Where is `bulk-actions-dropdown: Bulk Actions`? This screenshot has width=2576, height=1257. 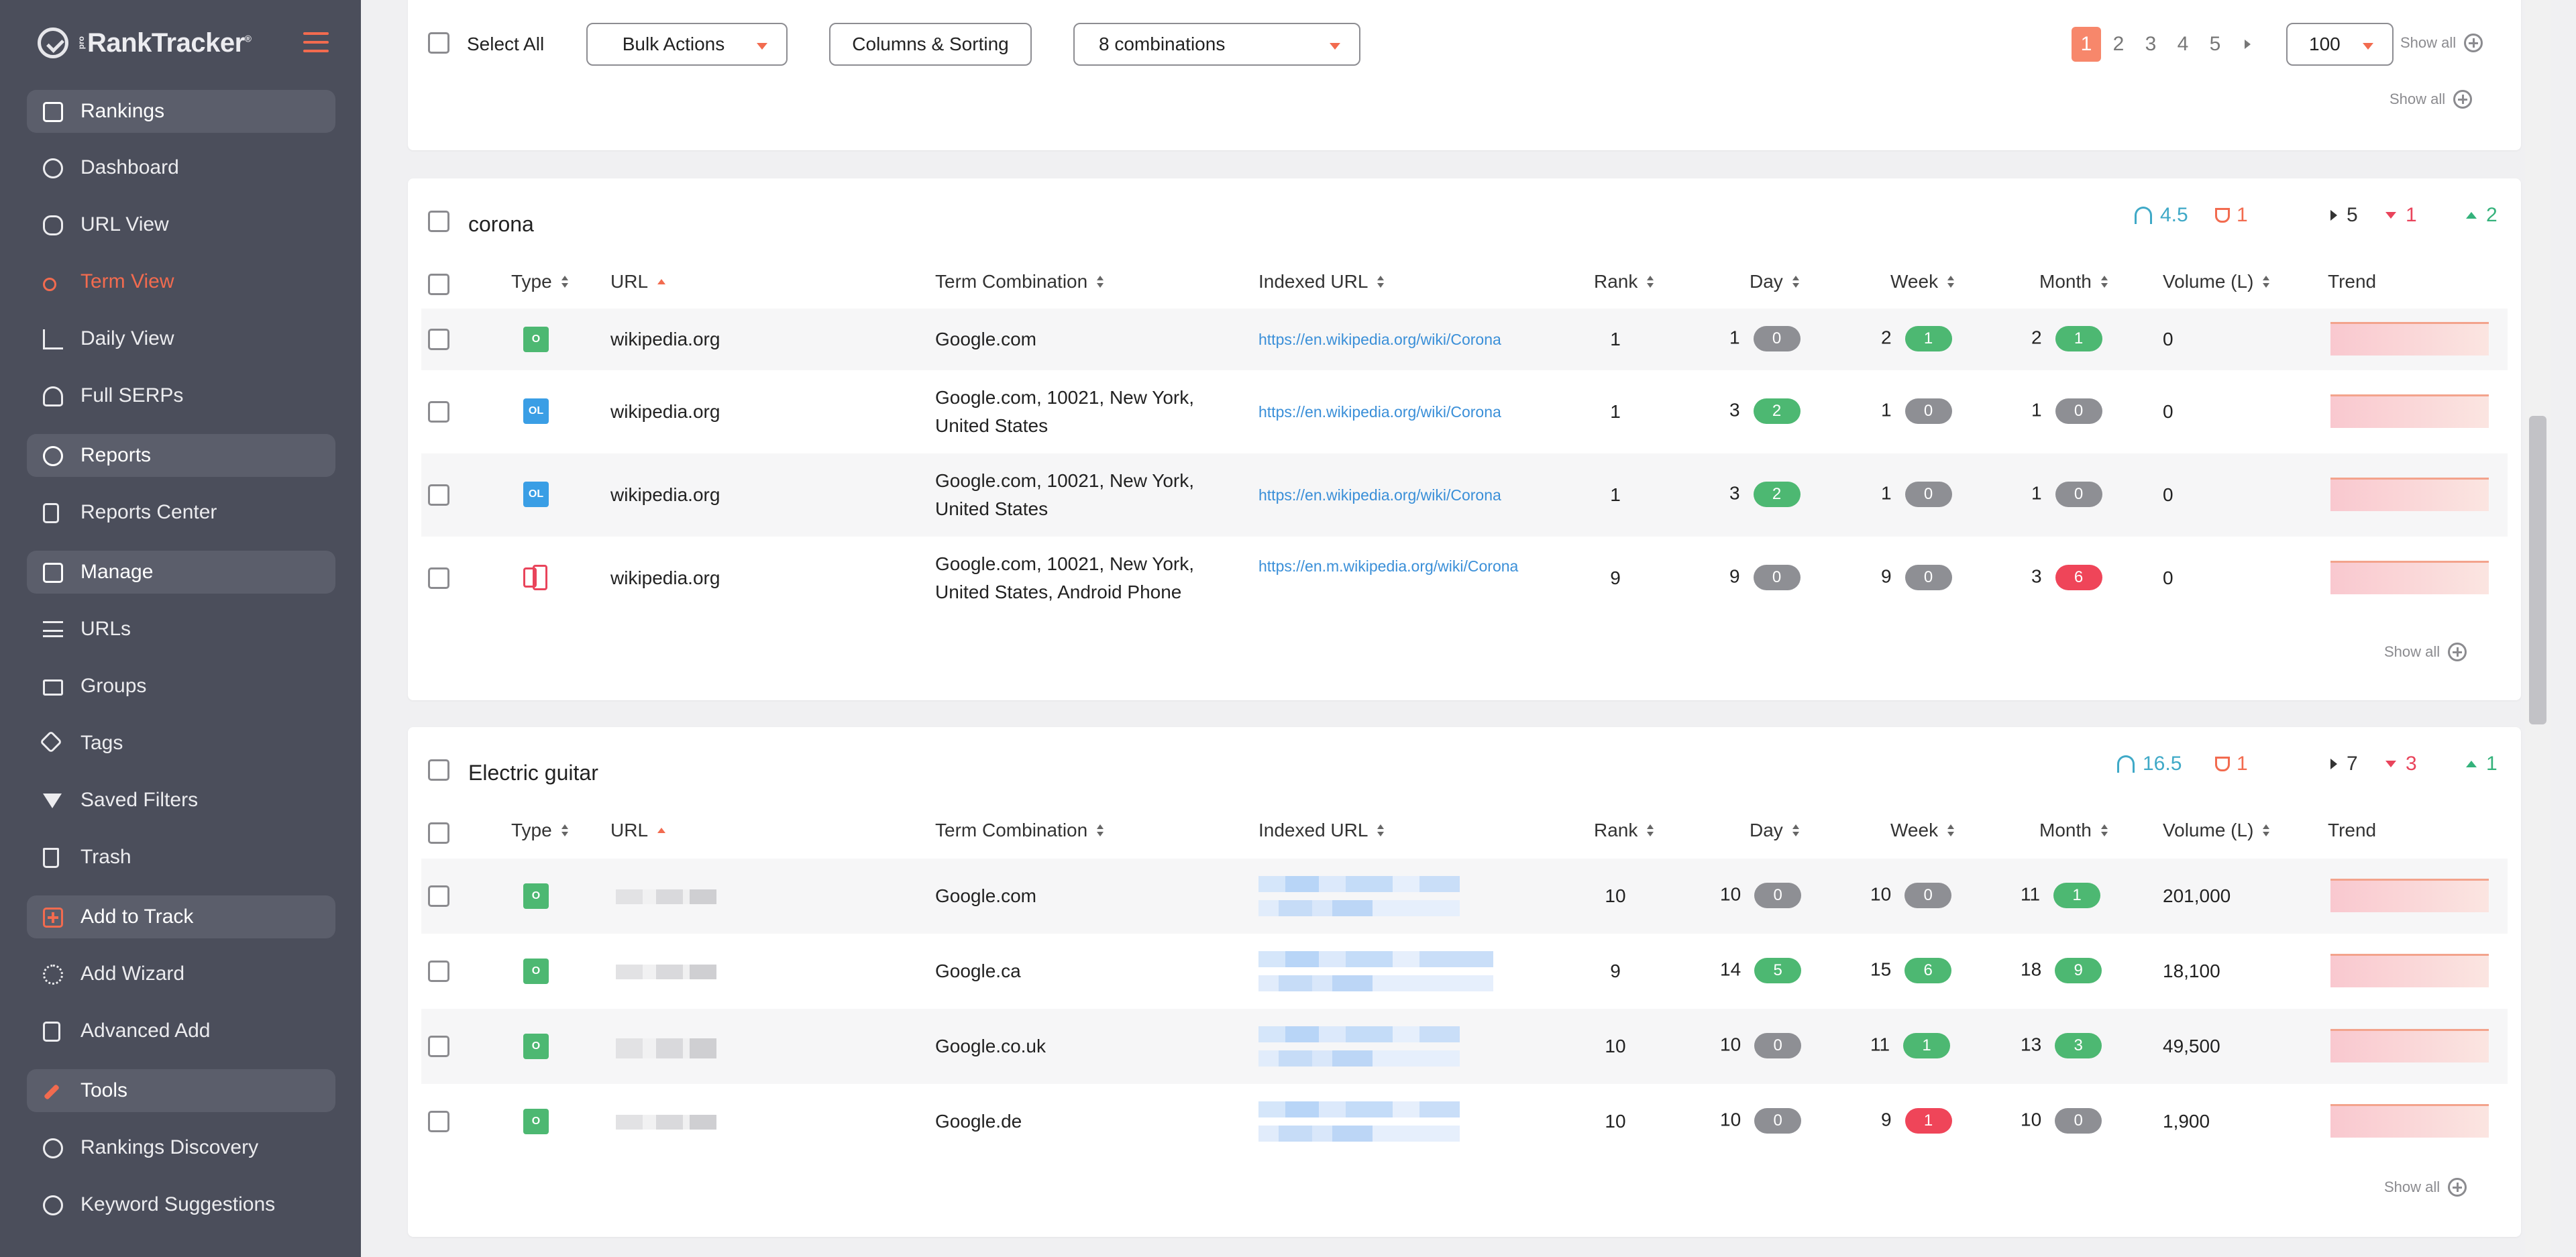 bulk-actions-dropdown: Bulk Actions is located at coordinates (687, 45).